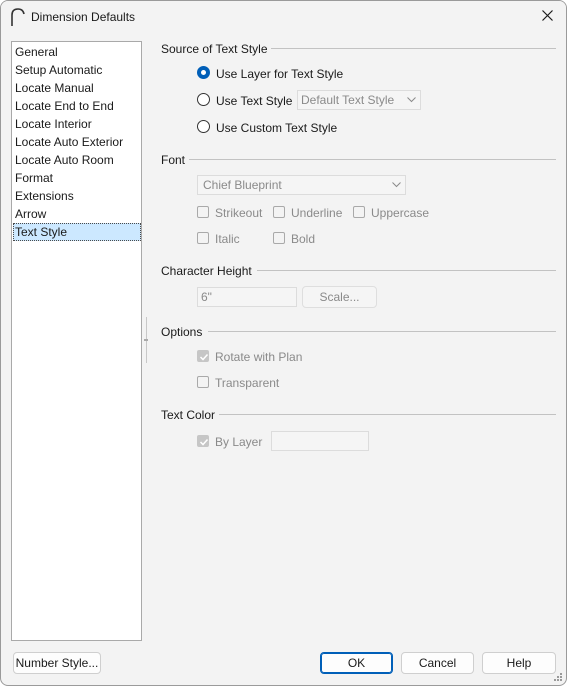 This screenshot has height=686, width=567. I want to click on use-text-style-label: Use Text Style, so click(254, 101).